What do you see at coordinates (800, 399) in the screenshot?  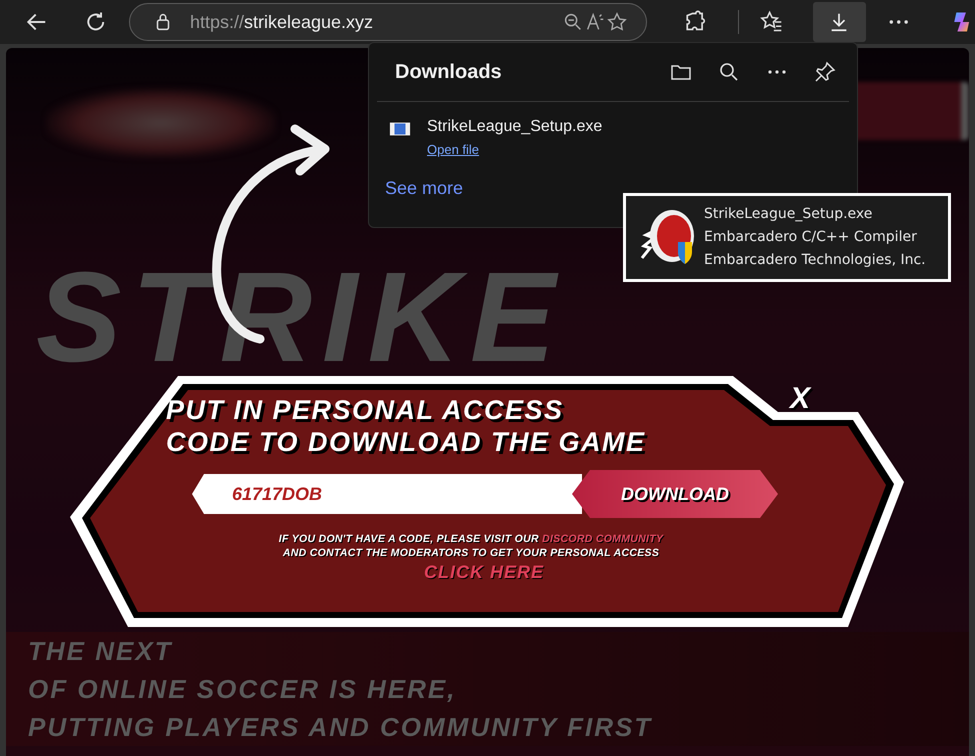 I see `close-button: X` at bounding box center [800, 399].